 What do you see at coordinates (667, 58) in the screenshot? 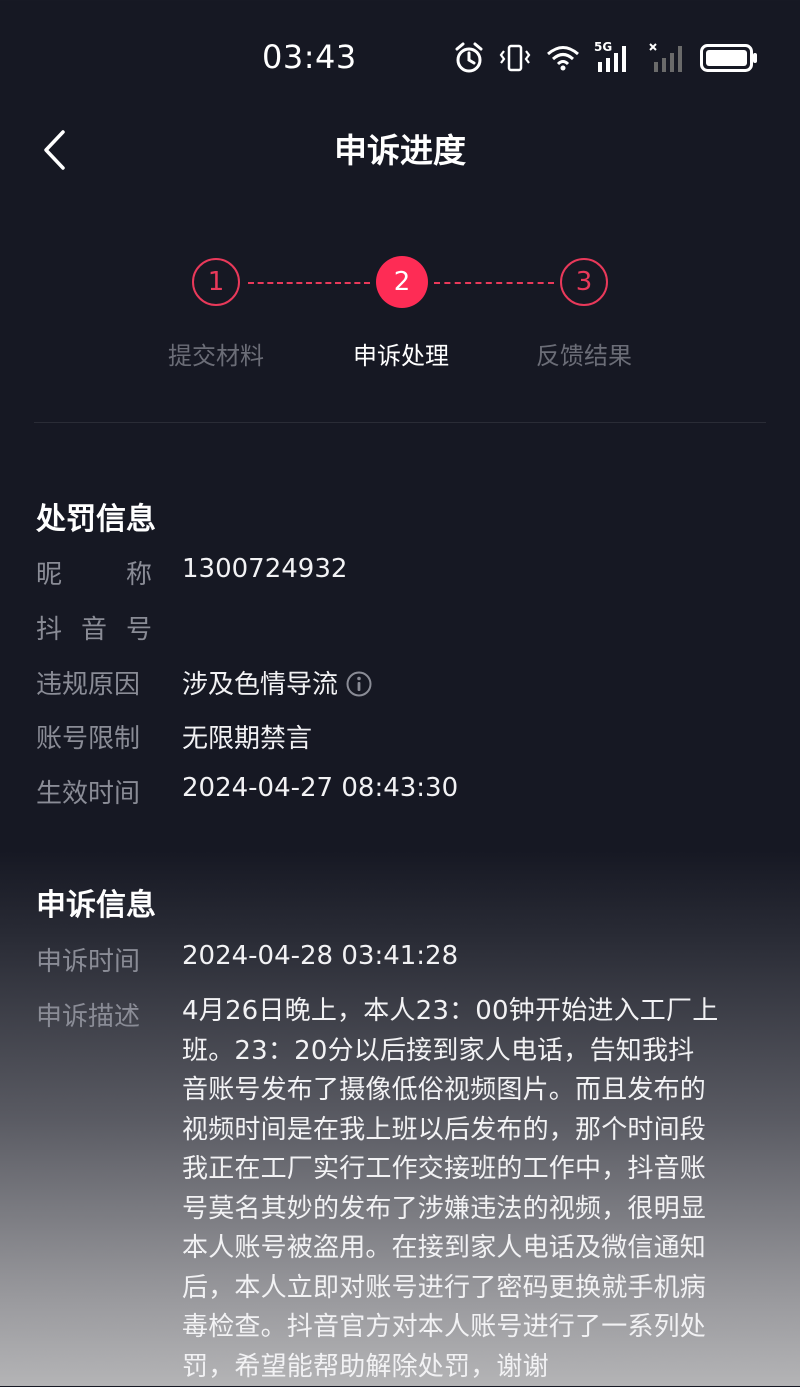
I see `signal-no-service-icon` at bounding box center [667, 58].